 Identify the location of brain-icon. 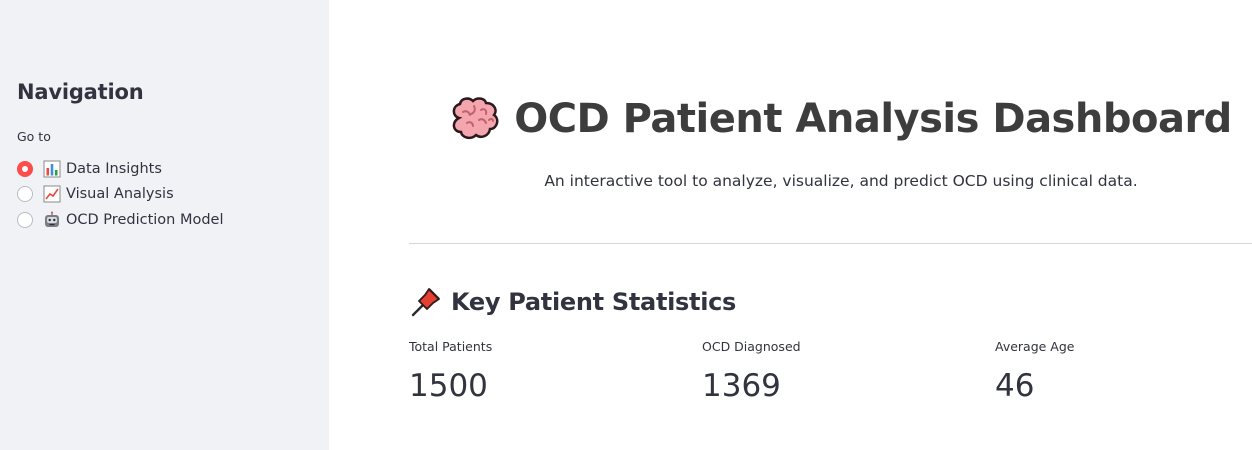
(475, 118).